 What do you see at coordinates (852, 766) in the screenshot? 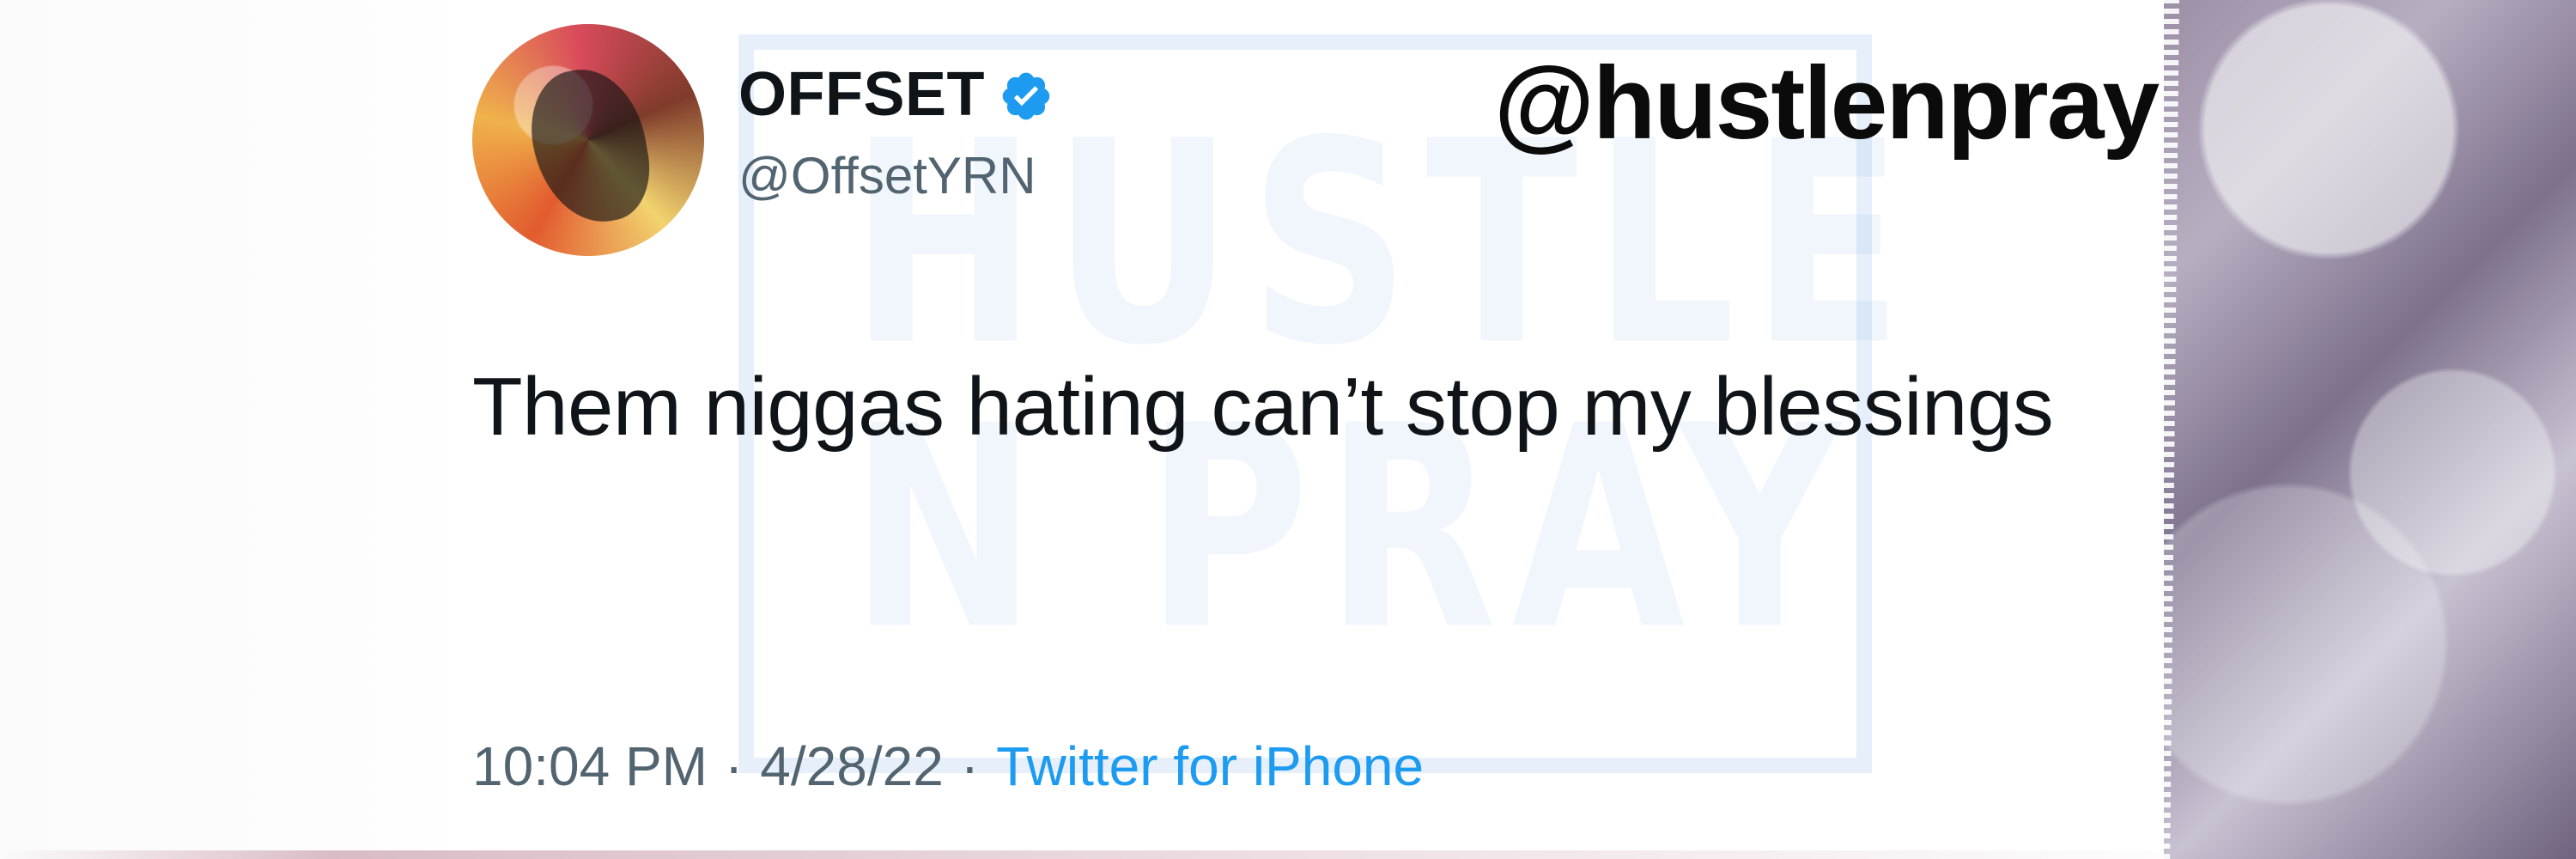
I see `tweet-date: 4/28/22` at bounding box center [852, 766].